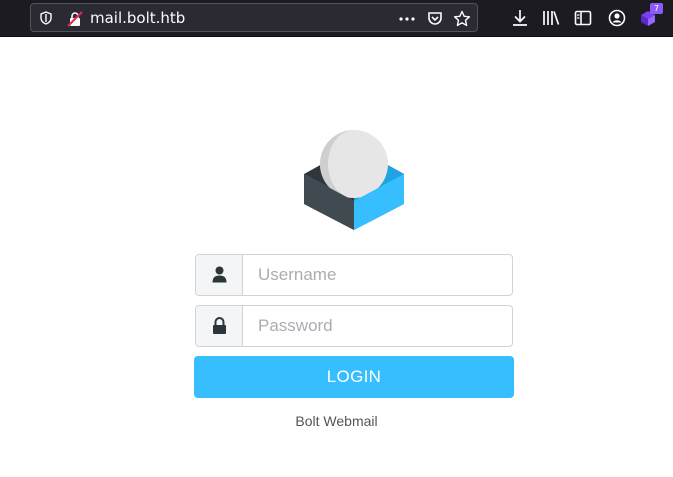 Image resolution: width=673 pixels, height=477 pixels. I want to click on extension-badge: 7, so click(656, 8).